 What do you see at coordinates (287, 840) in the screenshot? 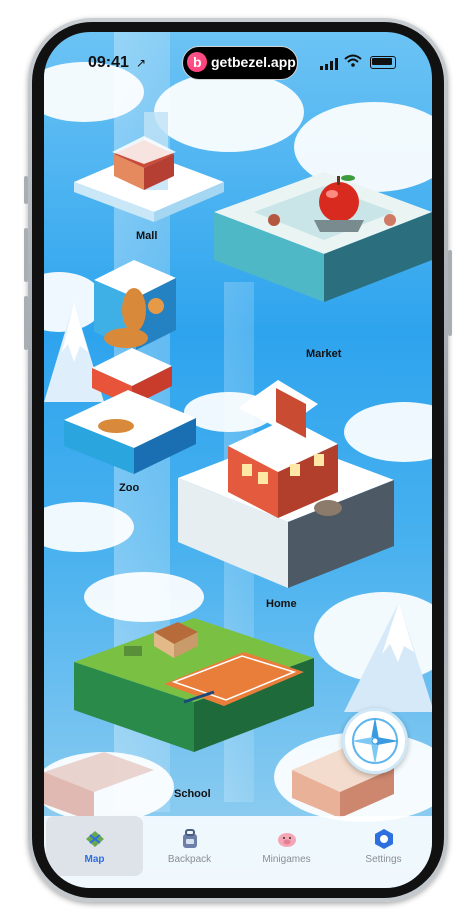
I see `pig-icon` at bounding box center [287, 840].